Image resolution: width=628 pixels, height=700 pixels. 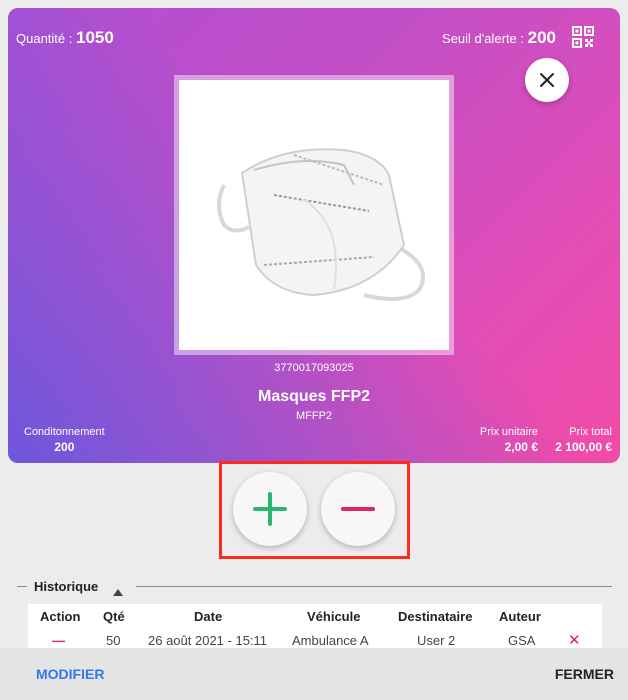 I want to click on total-price: Prix total 2 100,00 €, so click(x=583, y=440).